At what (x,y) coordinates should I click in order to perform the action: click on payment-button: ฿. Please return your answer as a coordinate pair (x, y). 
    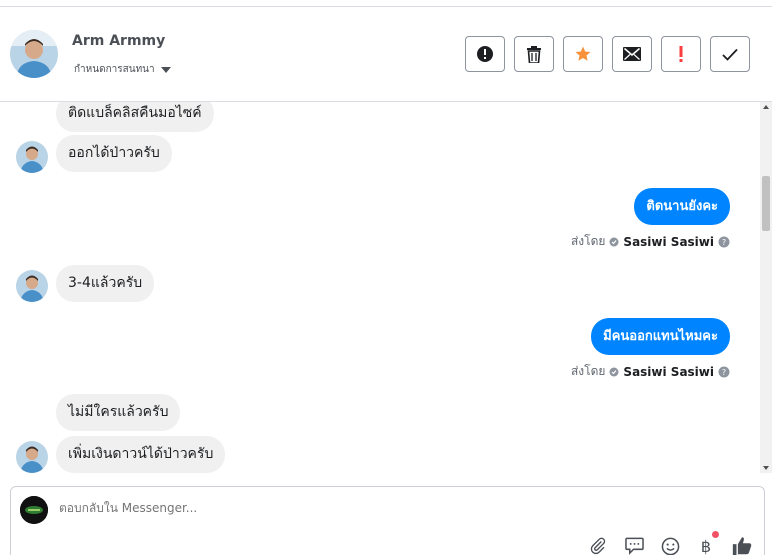
    Looking at the image, I should click on (707, 543).